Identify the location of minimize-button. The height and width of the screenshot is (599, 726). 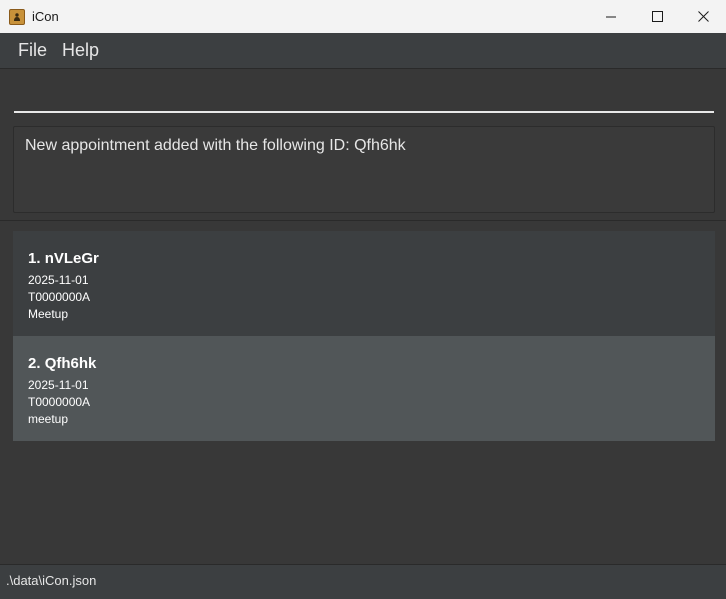
(611, 16).